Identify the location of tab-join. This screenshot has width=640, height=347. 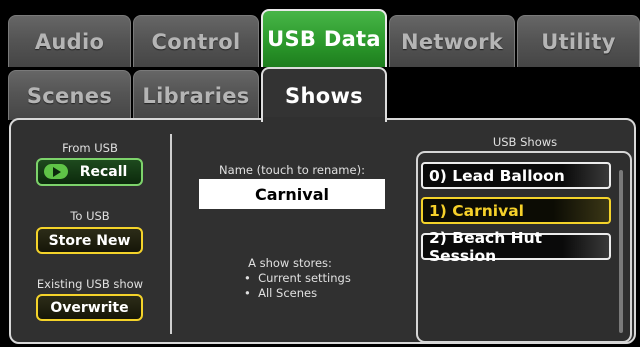
(324, 119).